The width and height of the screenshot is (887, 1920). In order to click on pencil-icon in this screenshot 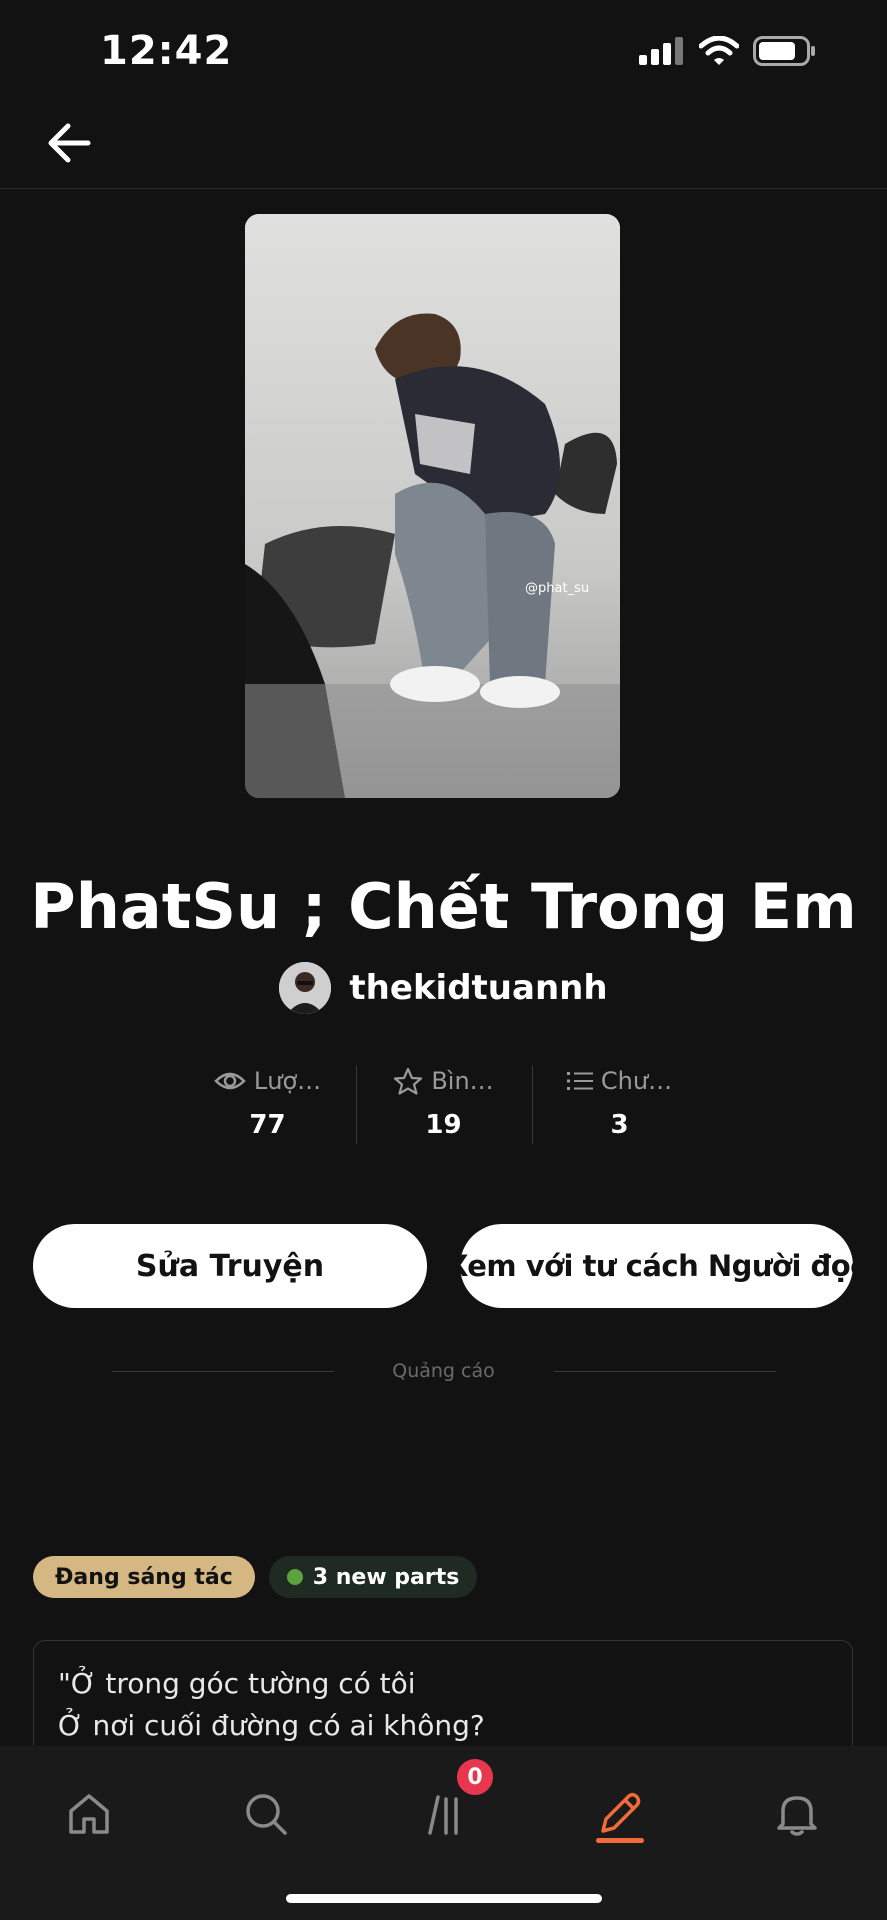, I will do `click(621, 1812)`.